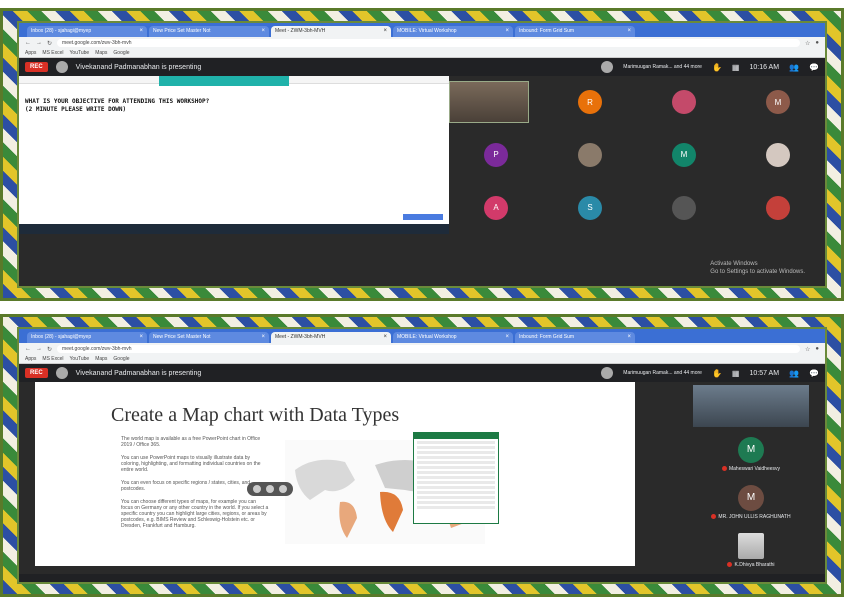 This screenshot has width=844, height=601. I want to click on participant-tile: A, so click(496, 207).